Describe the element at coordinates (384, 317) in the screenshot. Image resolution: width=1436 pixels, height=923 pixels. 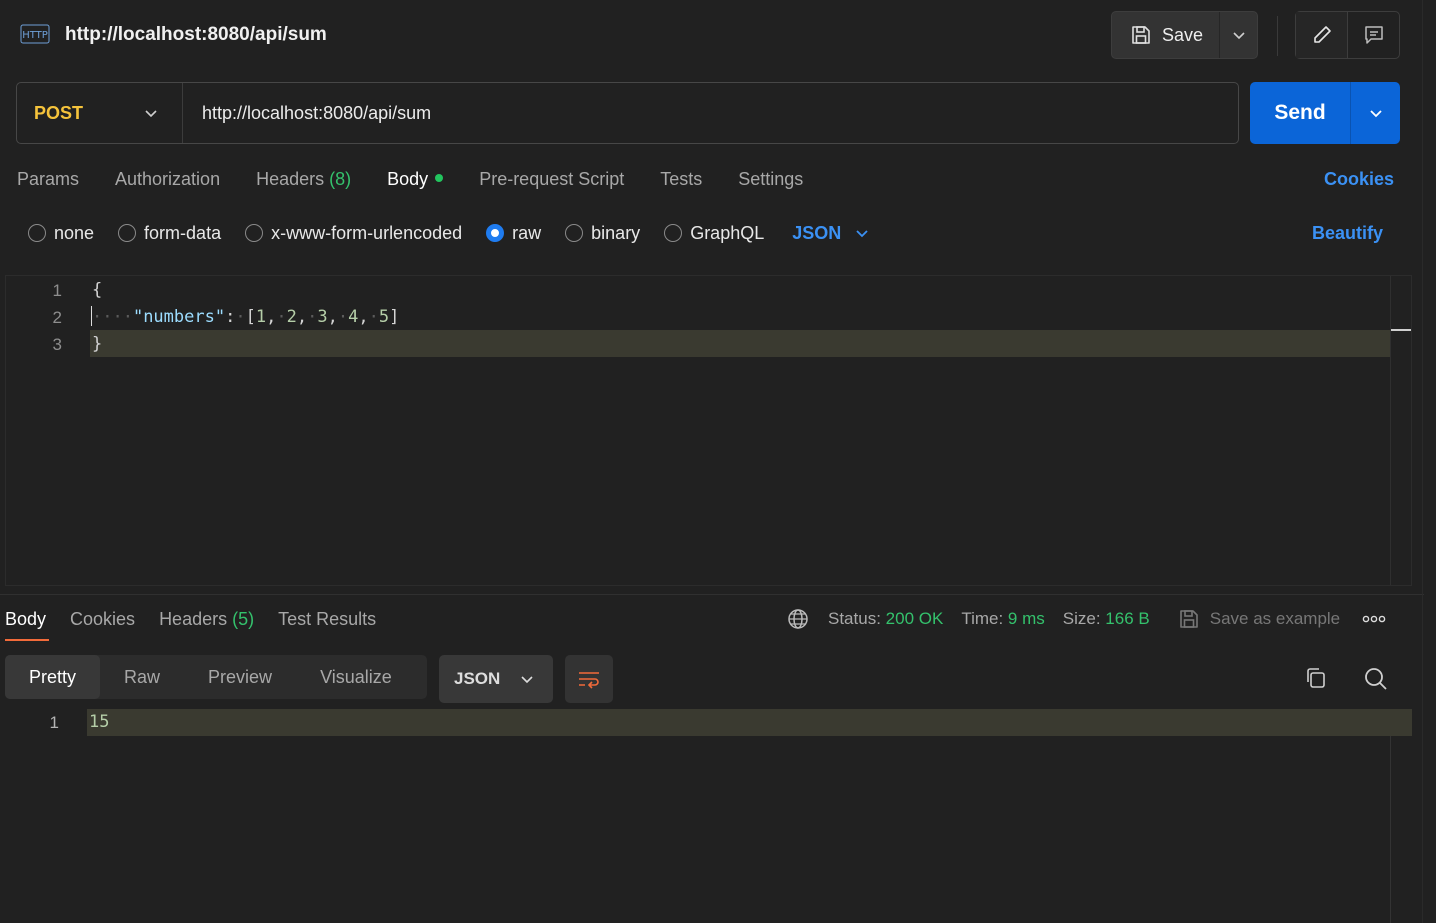
I see `array-value: 5` at that location.